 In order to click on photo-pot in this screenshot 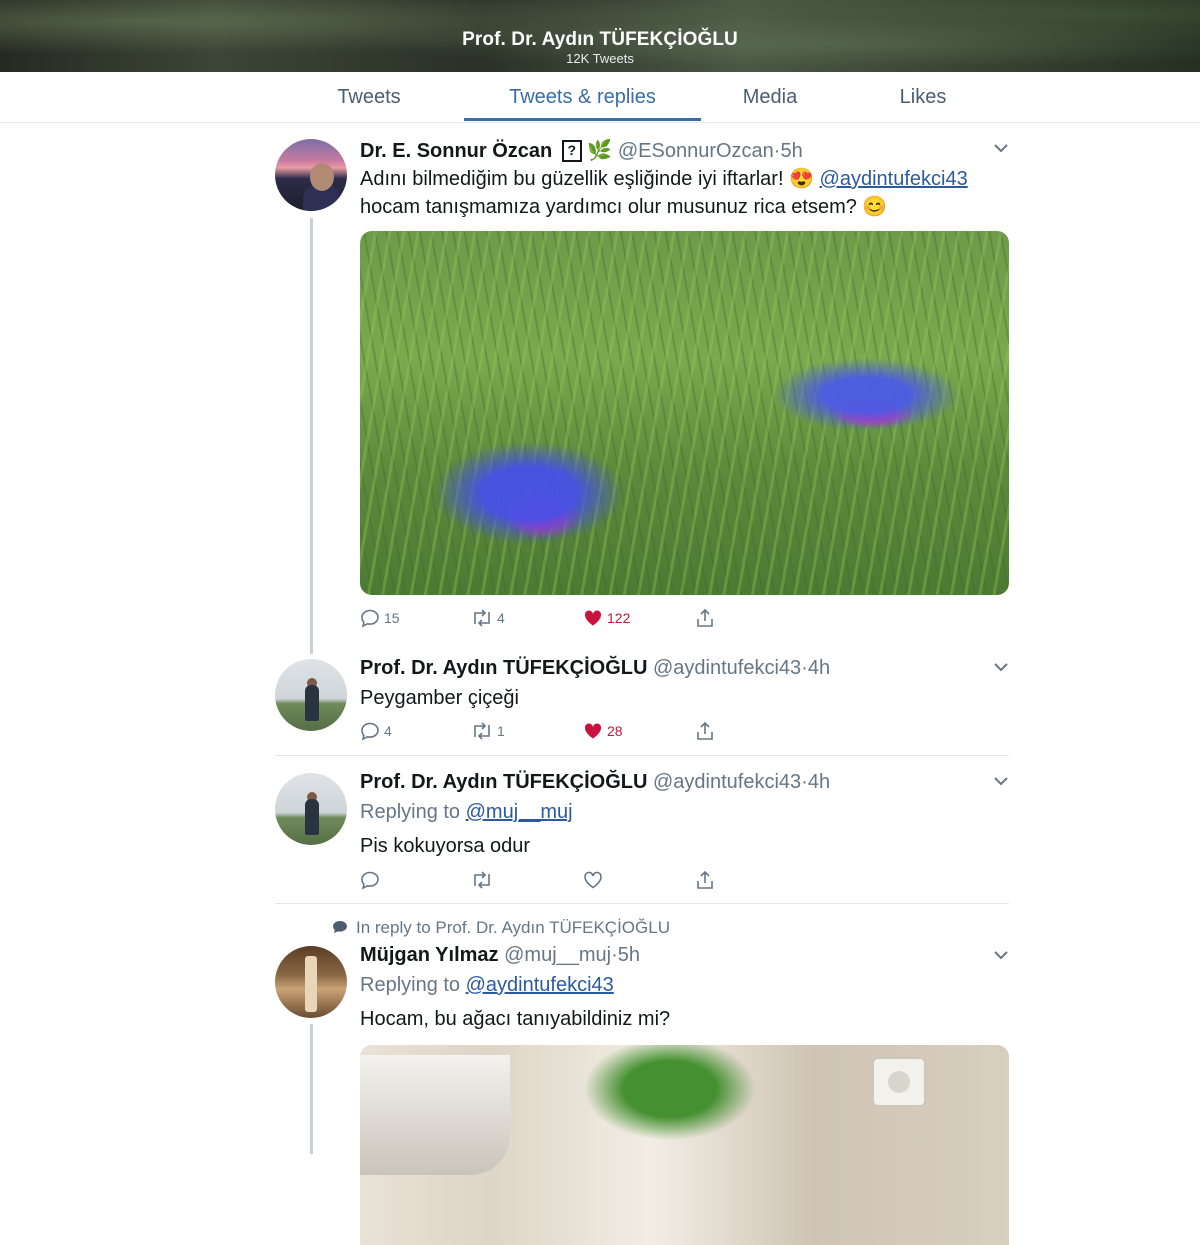, I will do `click(435, 1115)`.